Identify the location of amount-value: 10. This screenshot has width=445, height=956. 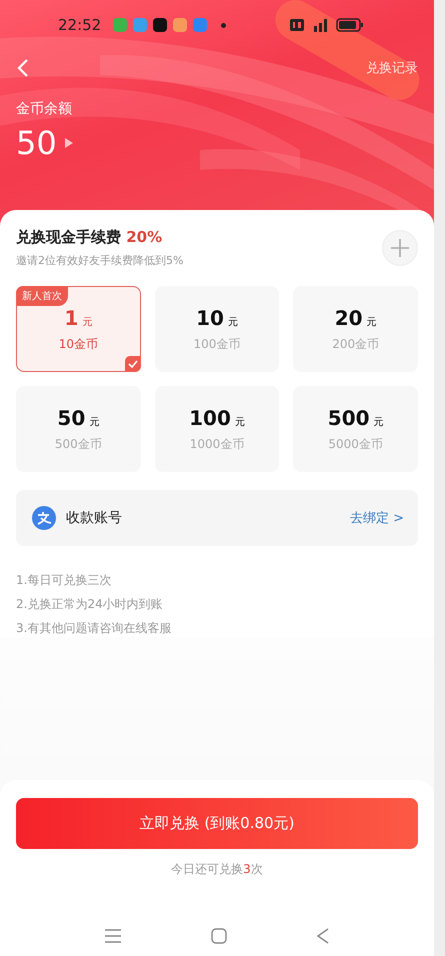
(210, 318).